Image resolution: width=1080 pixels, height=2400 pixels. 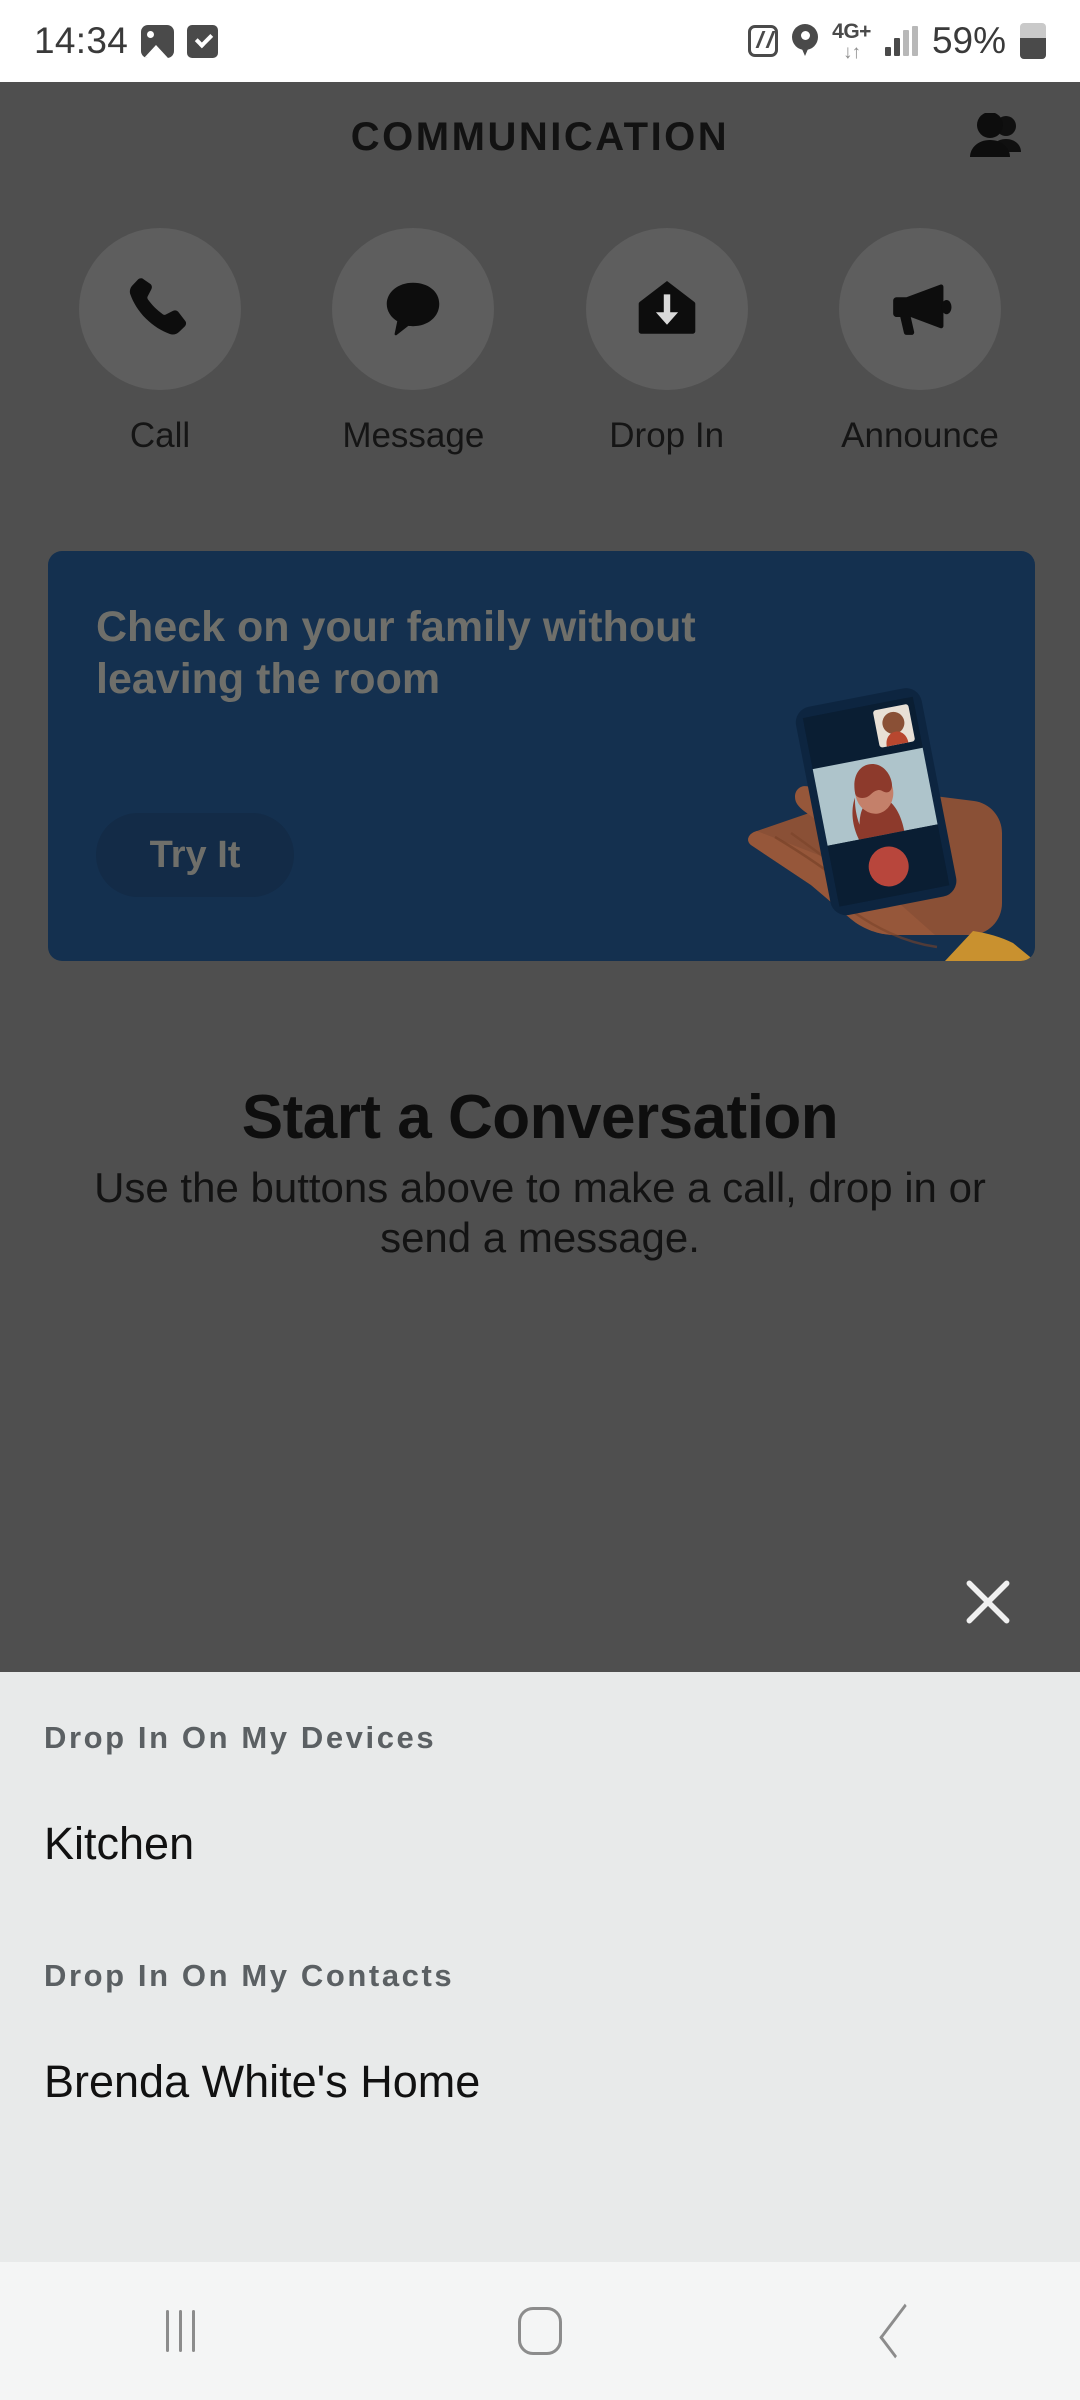 I want to click on page-title: COMMUNICATION, so click(x=540, y=136).